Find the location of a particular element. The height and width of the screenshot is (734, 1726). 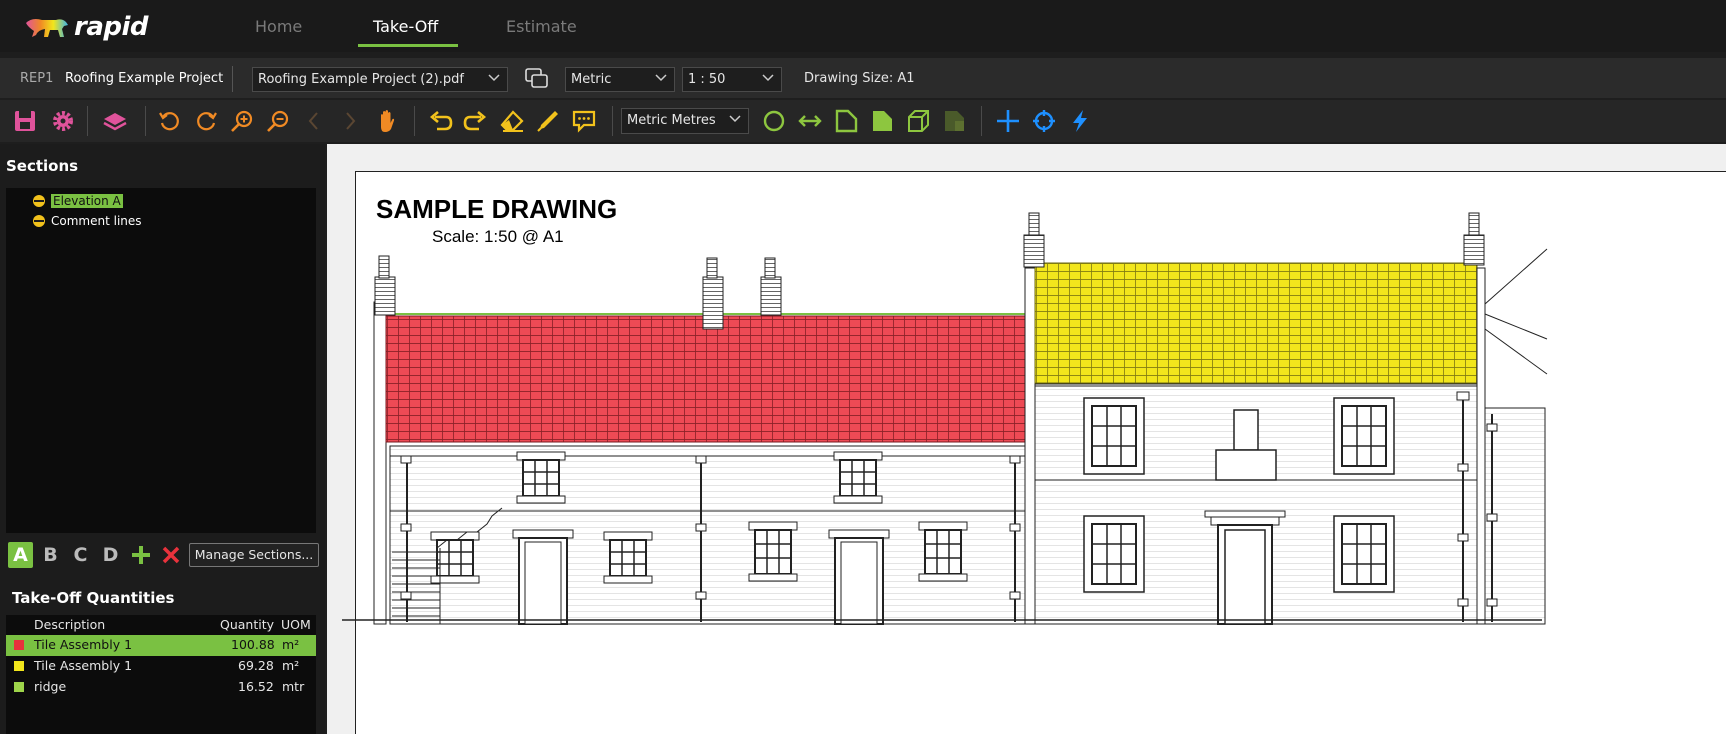

add-section-button is located at coordinates (141, 555).